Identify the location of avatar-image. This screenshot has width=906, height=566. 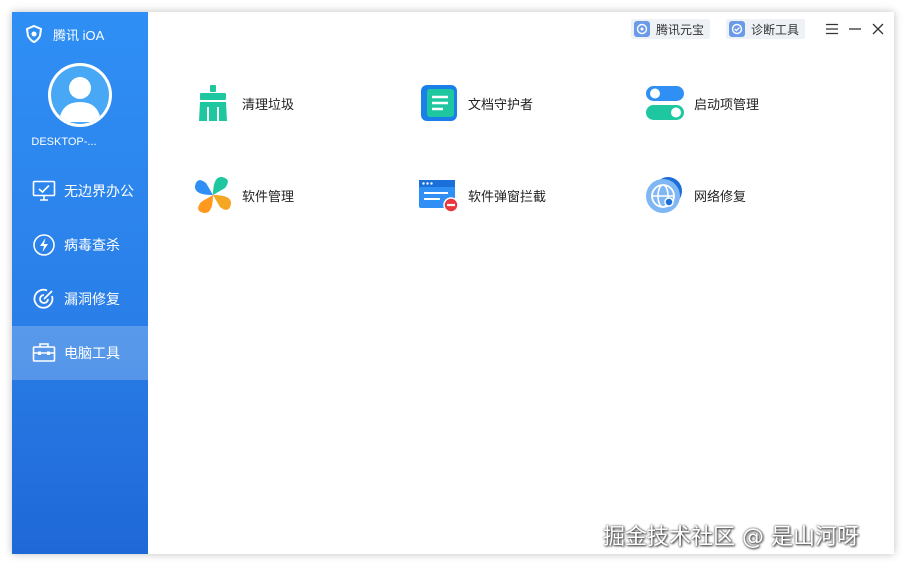
(80, 95).